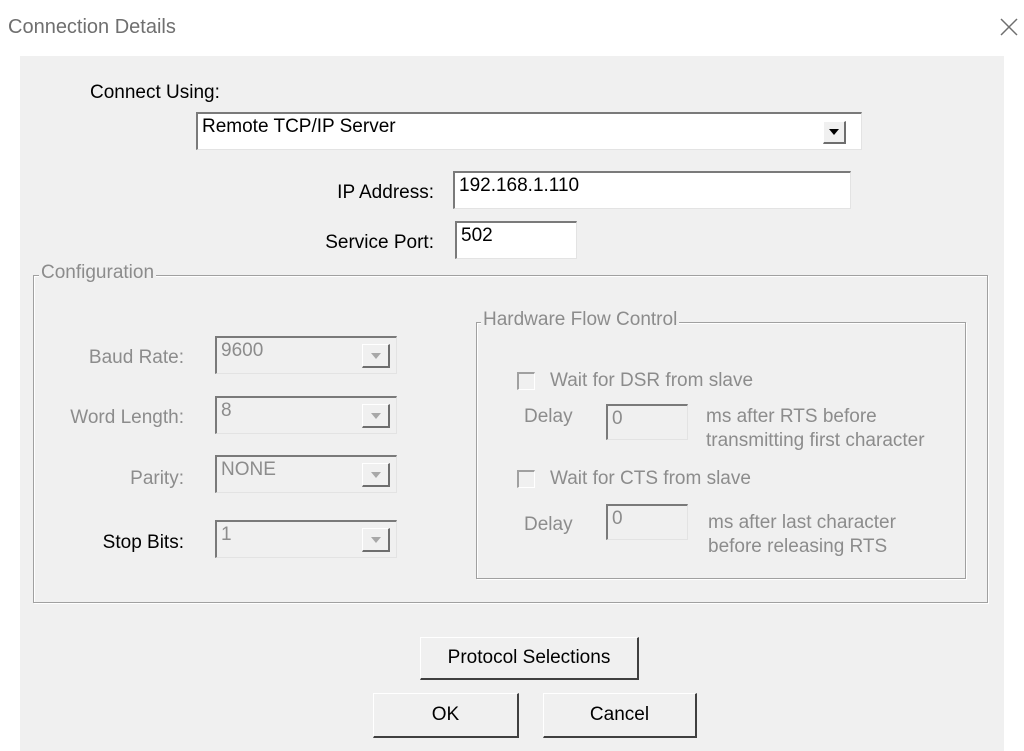  I want to click on dsr-delay-value: 0, so click(617, 418).